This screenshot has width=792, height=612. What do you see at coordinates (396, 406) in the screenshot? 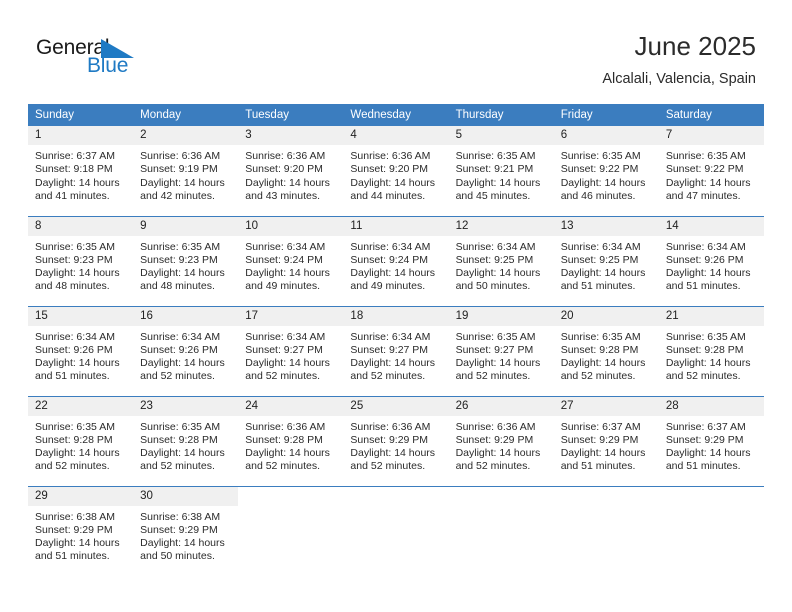
I see `day-number: 25` at bounding box center [396, 406].